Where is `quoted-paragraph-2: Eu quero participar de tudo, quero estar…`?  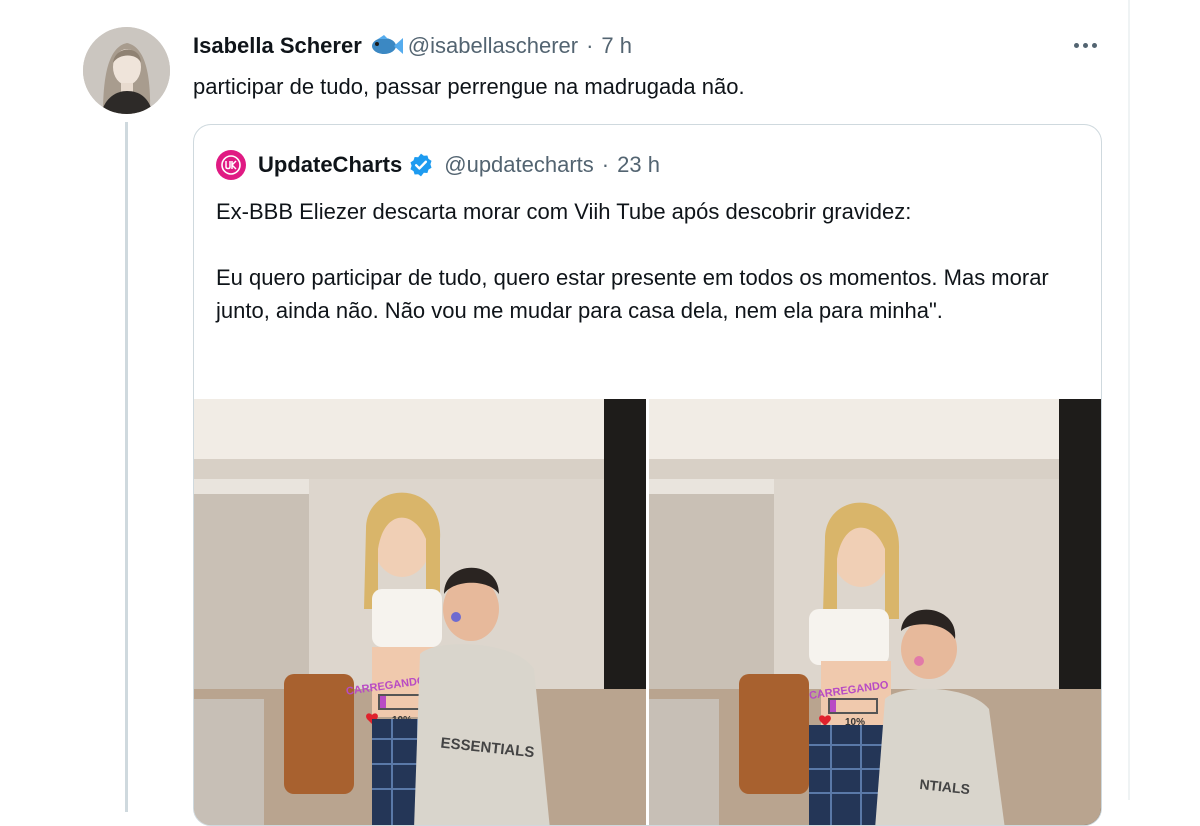
quoted-paragraph-2: Eu quero participar de tudo, quero estar… is located at coordinates (632, 294).